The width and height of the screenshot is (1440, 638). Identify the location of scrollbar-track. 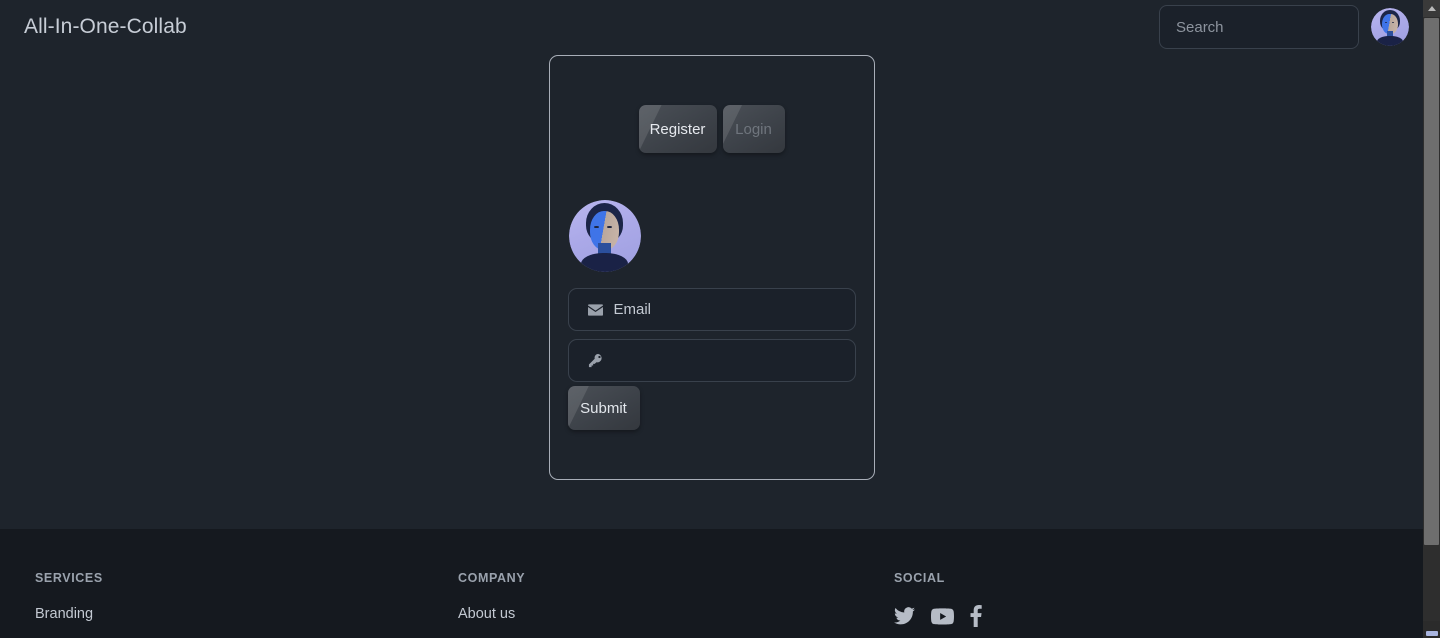
(1431, 319).